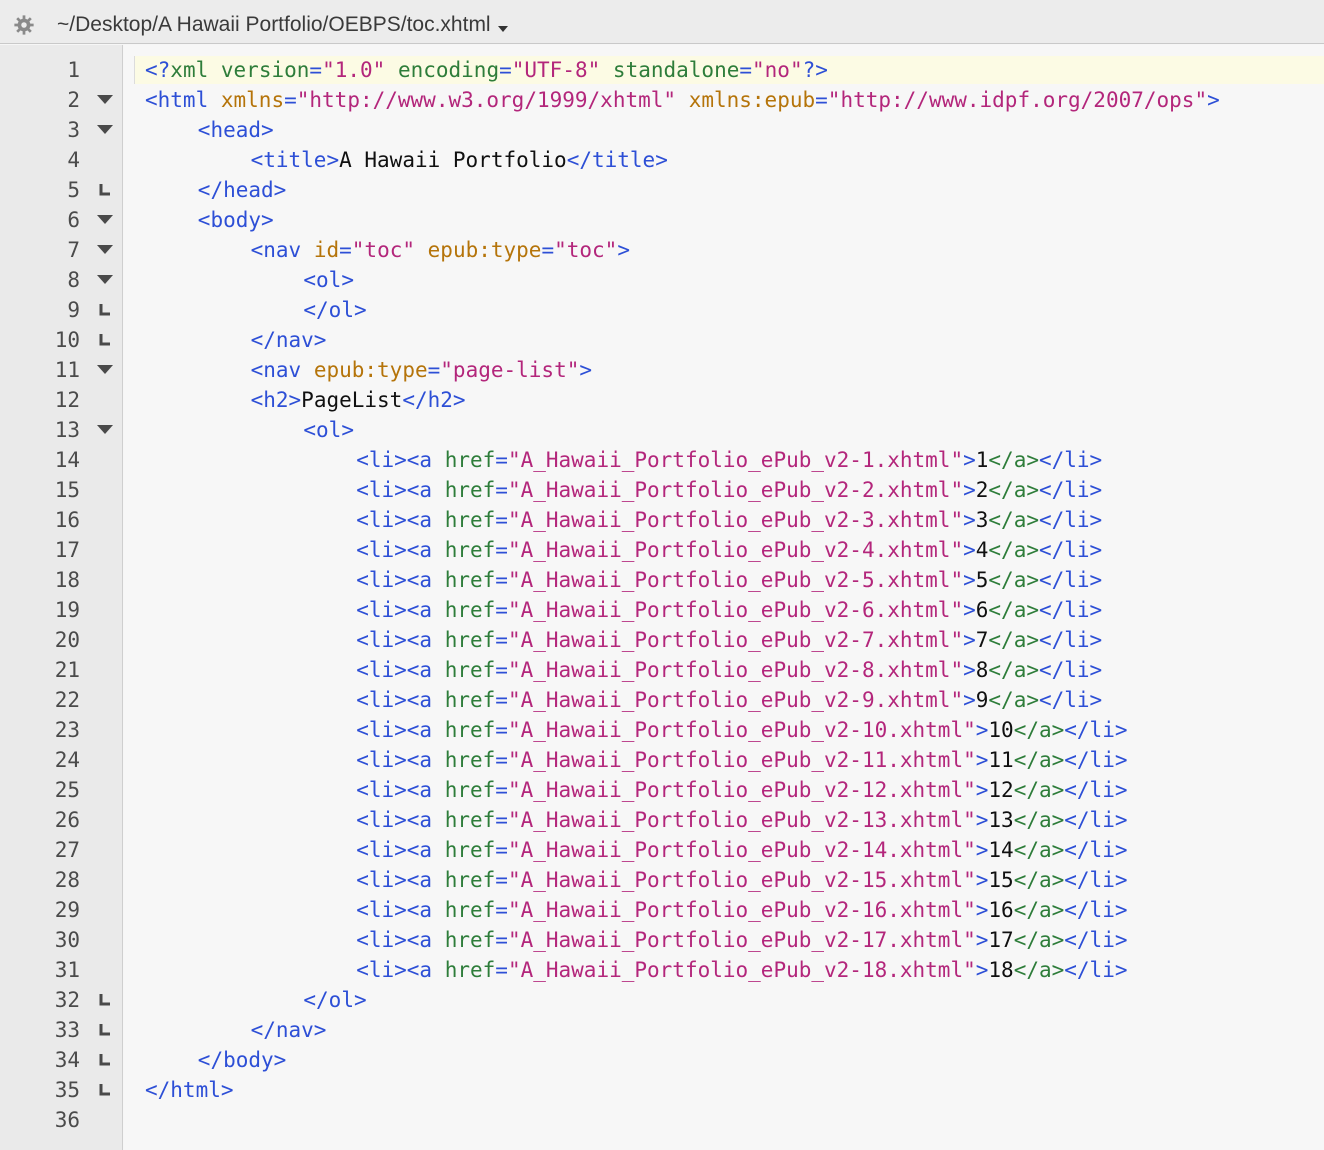  I want to click on code-text: </body>, so click(242, 1060).